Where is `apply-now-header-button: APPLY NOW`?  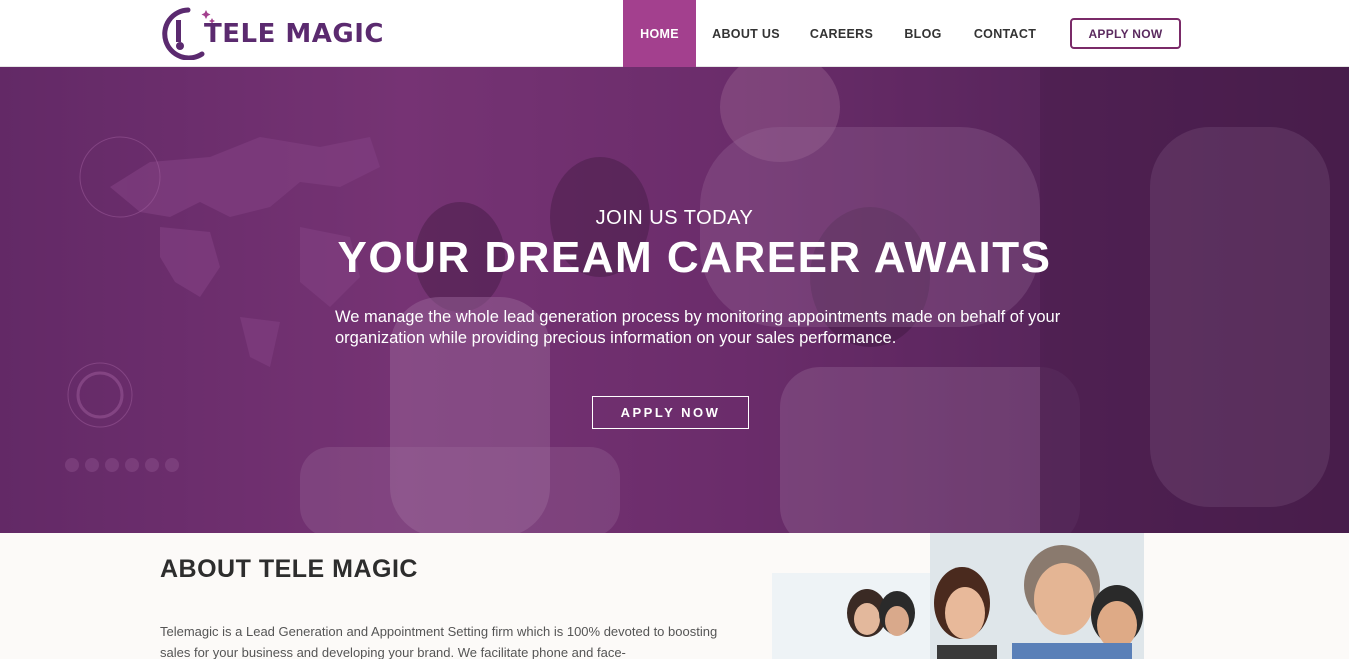
apply-now-header-button: APPLY NOW is located at coordinates (1125, 33).